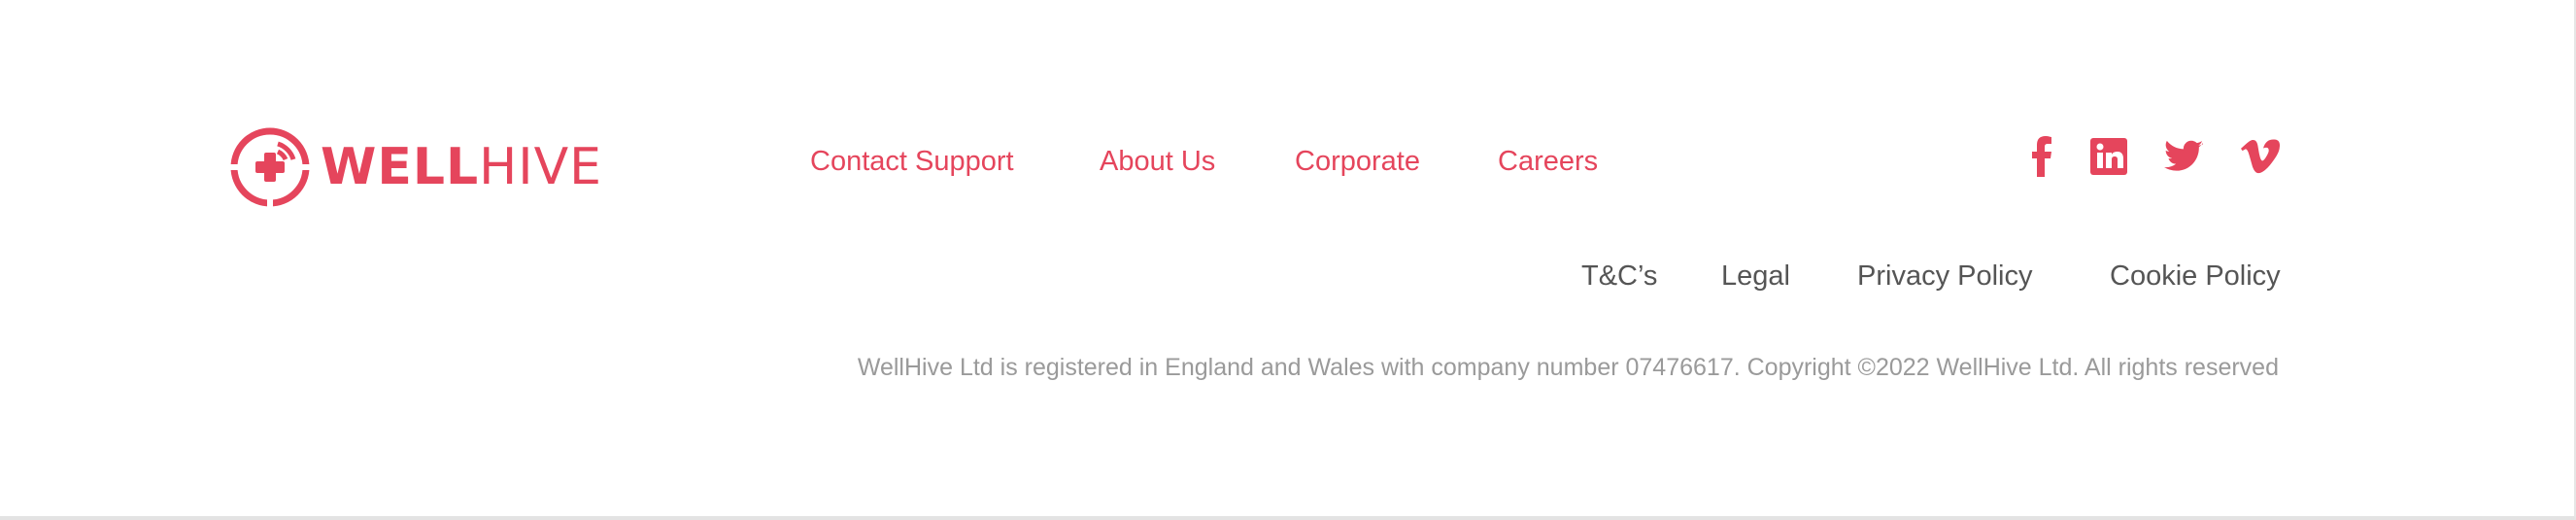 This screenshot has height=520, width=2576. What do you see at coordinates (1755, 276) in the screenshot?
I see `legal-link-legal: Legal` at bounding box center [1755, 276].